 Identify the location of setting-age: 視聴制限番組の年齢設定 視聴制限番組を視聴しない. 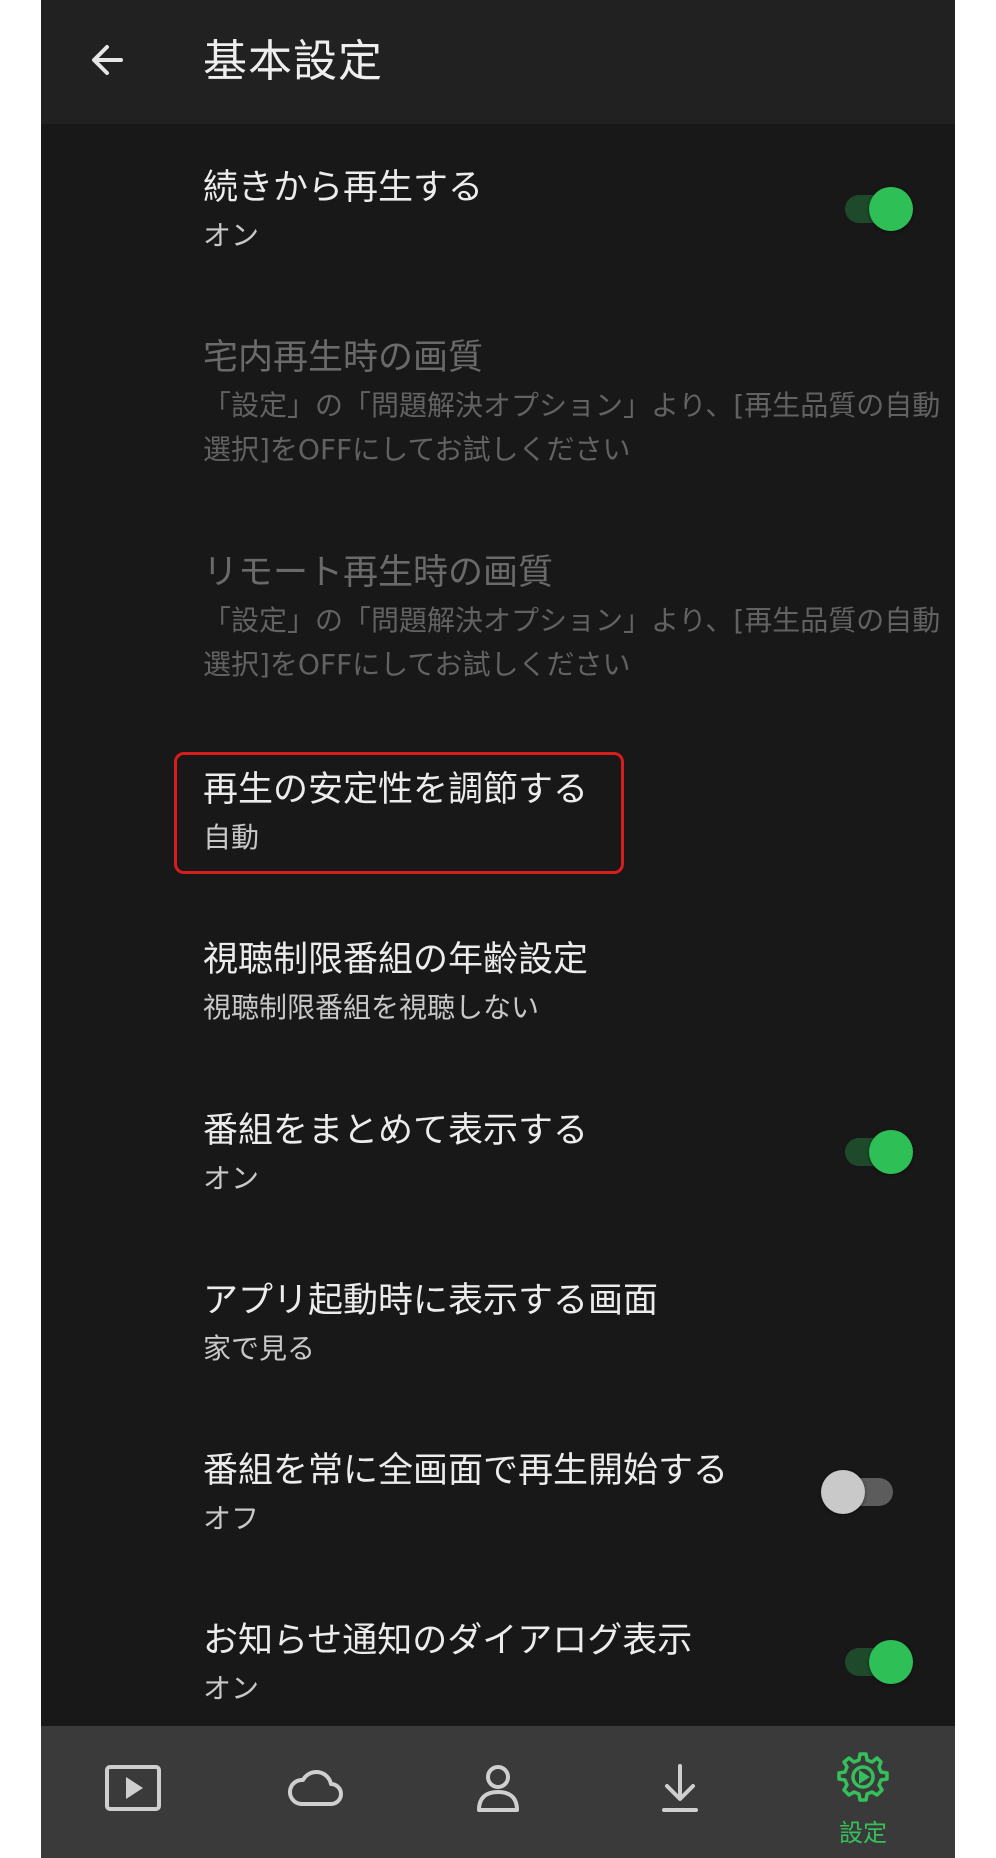
(498, 979).